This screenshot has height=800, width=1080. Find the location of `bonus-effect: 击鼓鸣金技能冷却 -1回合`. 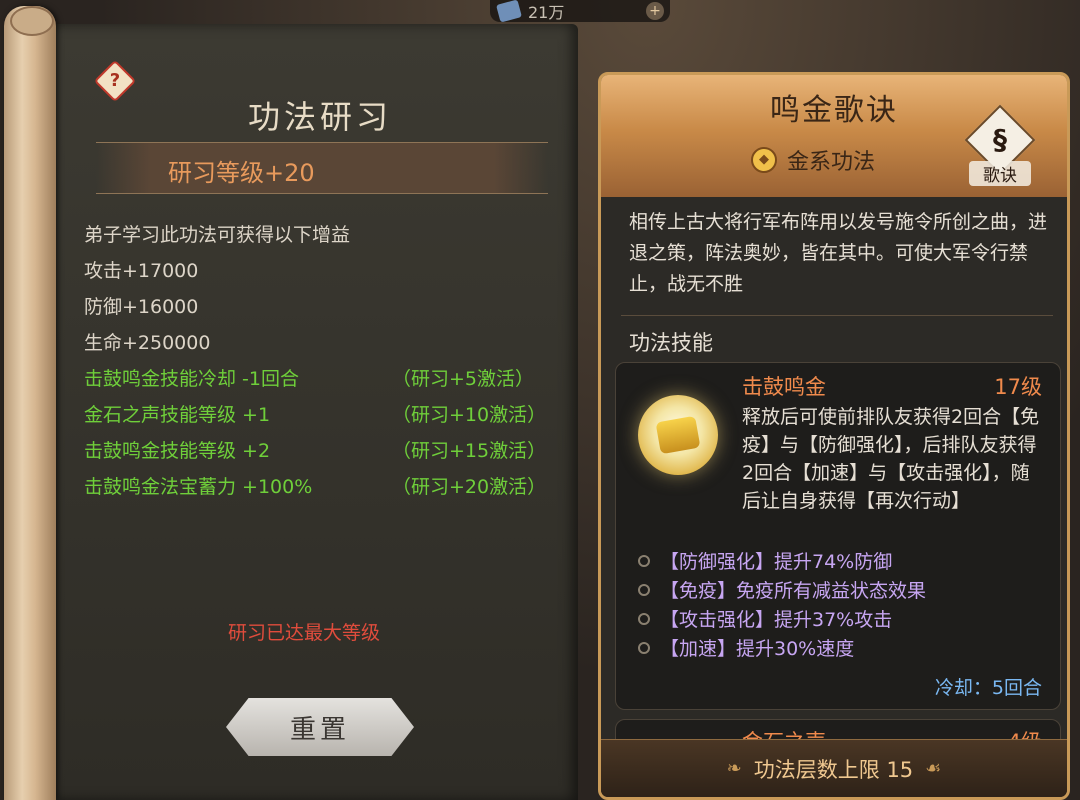

bonus-effect: 击鼓鸣金技能冷却 -1回合 is located at coordinates (191, 379).